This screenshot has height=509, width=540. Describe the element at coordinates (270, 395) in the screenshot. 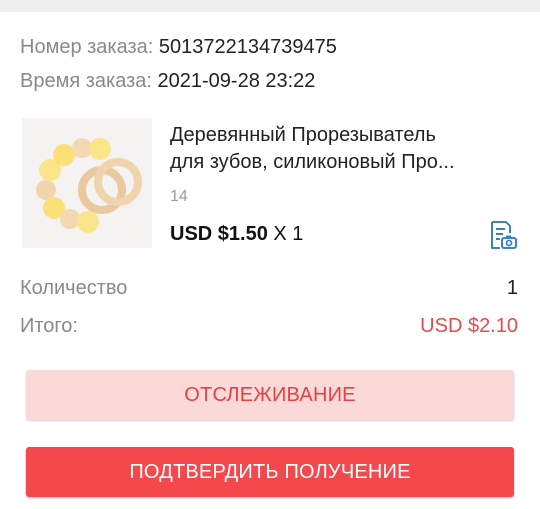

I see `track-button: ОТСЛЕЖИВАНИЕ` at that location.